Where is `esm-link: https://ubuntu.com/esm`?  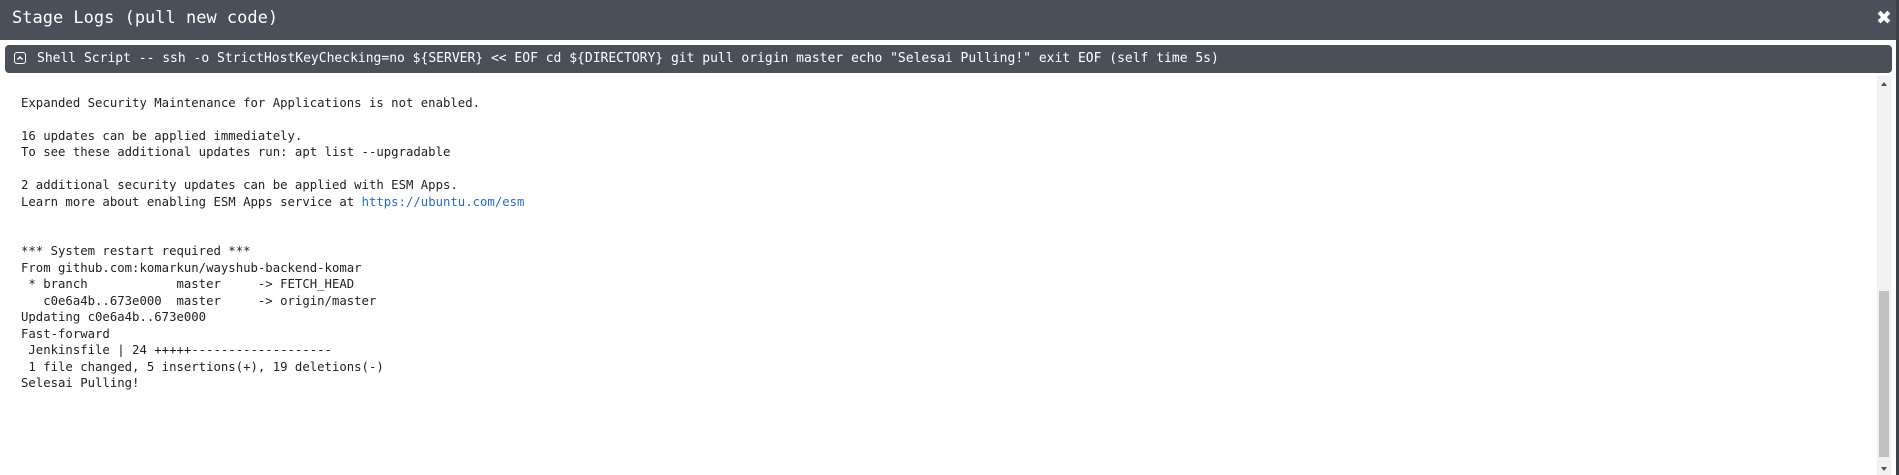 esm-link: https://ubuntu.com/esm is located at coordinates (443, 202).